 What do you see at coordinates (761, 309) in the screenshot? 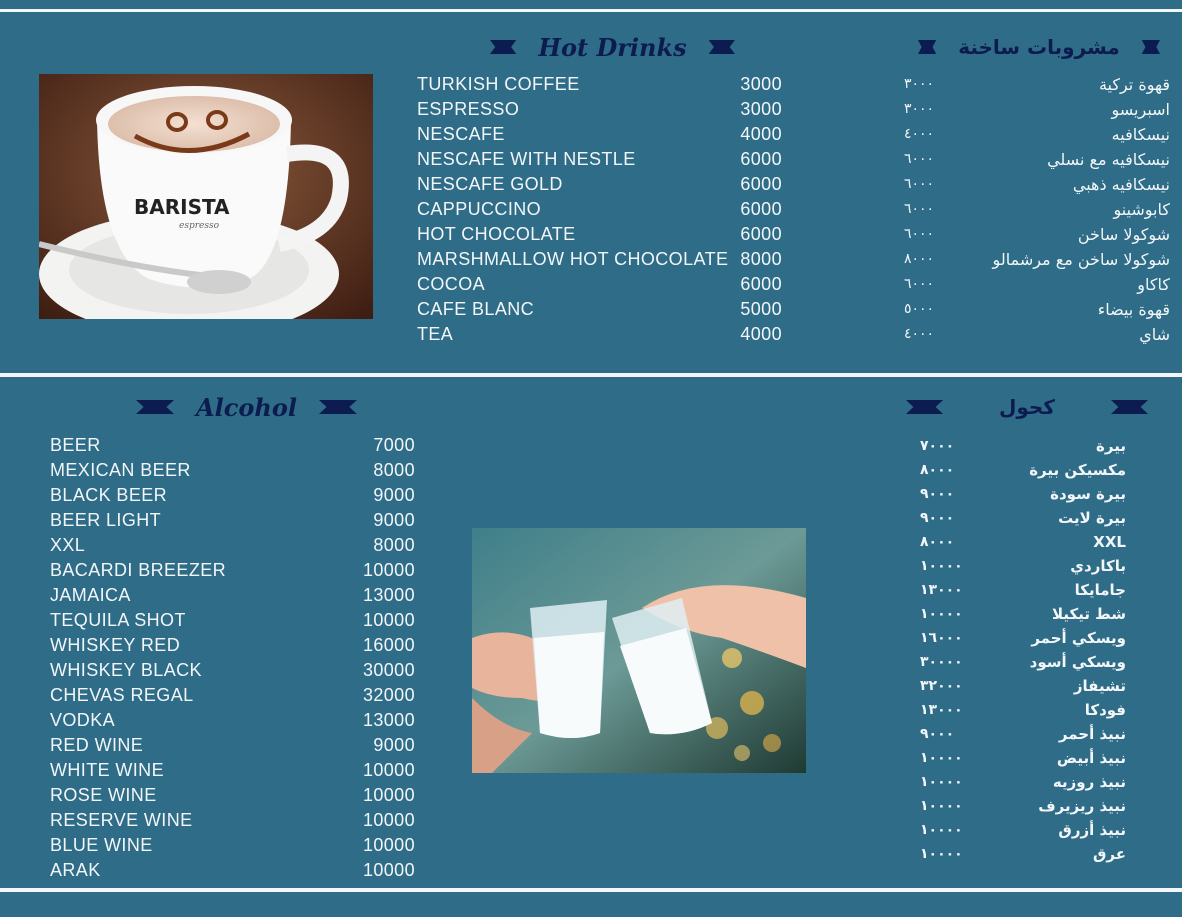
I see `menu-item-price: 5000` at bounding box center [761, 309].